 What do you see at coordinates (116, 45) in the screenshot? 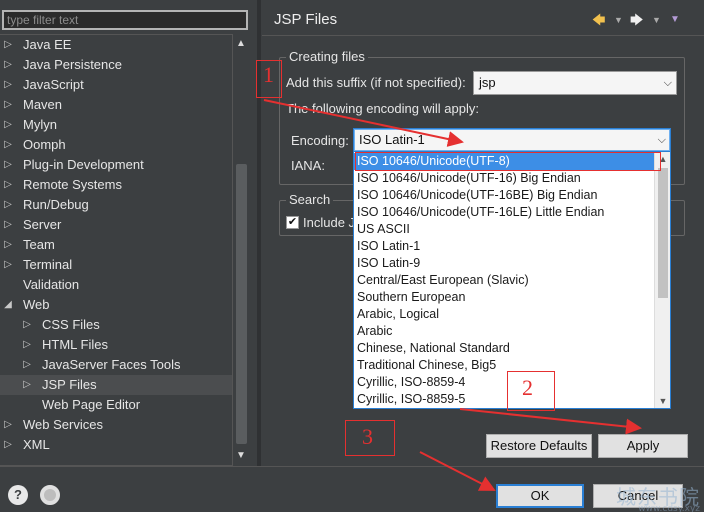
I see `tree-item: ▷ Java EE` at bounding box center [116, 45].